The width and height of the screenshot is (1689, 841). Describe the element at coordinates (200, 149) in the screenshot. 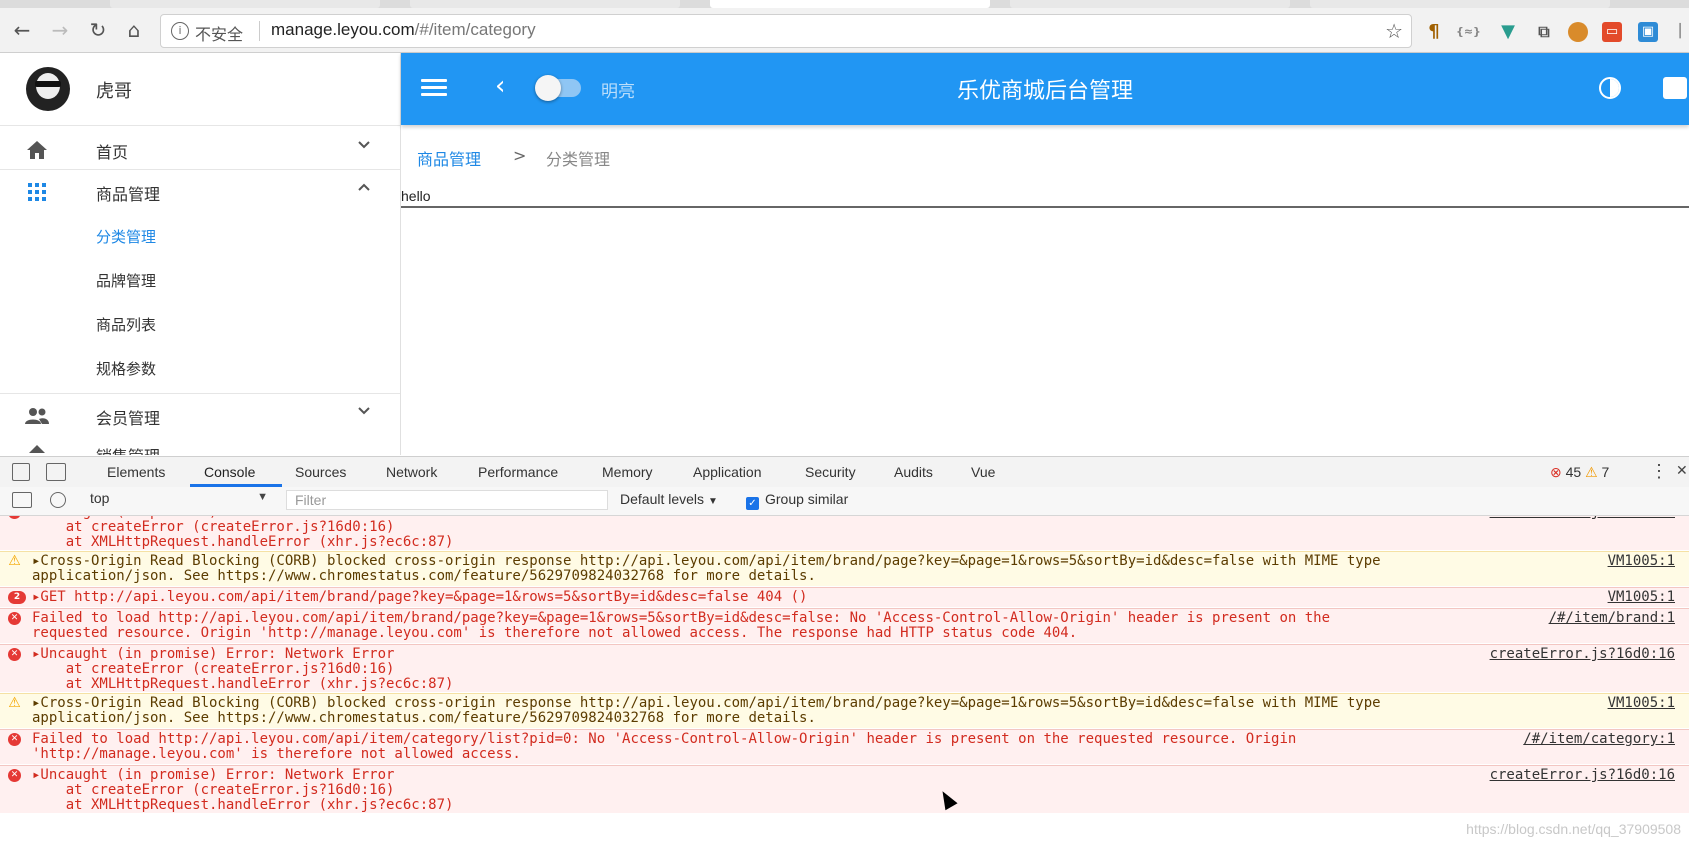

I see `sidebar-item-home: 首页` at that location.